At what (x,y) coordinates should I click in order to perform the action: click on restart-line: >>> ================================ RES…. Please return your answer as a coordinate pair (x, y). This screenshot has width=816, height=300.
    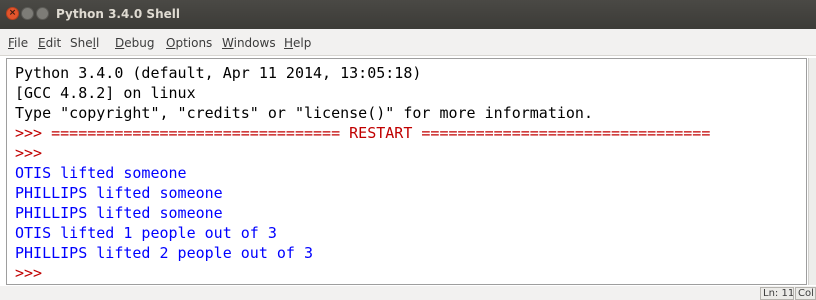
    Looking at the image, I should click on (363, 133).